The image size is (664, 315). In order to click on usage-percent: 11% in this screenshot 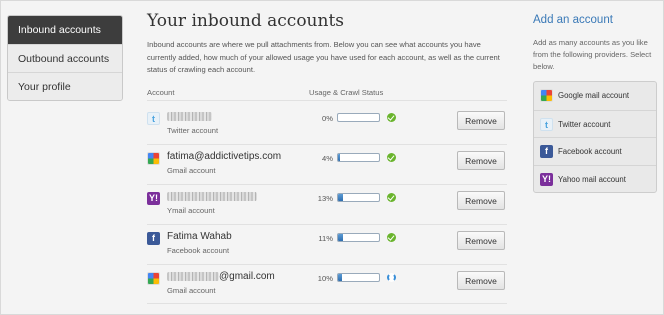, I will do `click(325, 238)`.